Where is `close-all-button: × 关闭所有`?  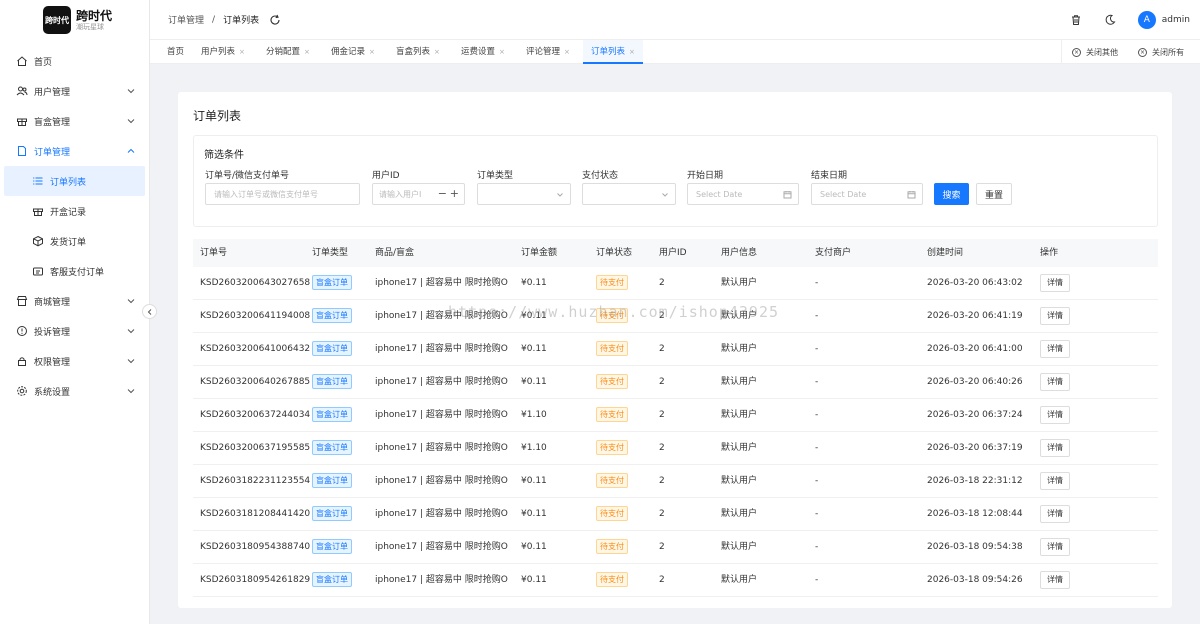 close-all-button: × 关闭所有 is located at coordinates (1161, 52).